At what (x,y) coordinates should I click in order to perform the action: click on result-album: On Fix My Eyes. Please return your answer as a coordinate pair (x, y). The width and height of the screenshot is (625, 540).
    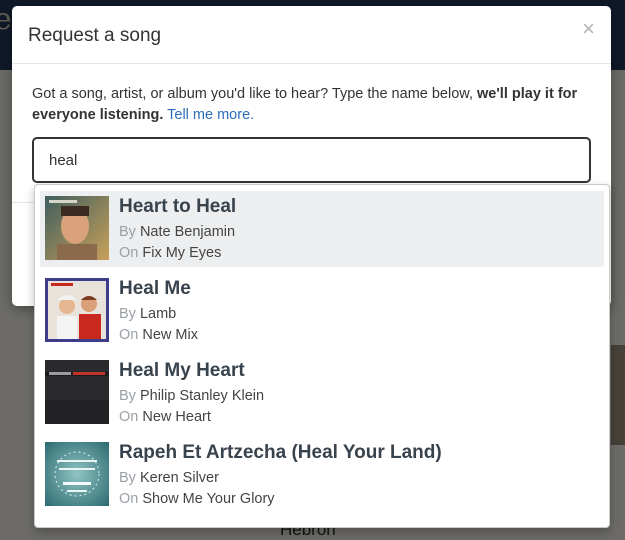
    Looking at the image, I should click on (170, 253).